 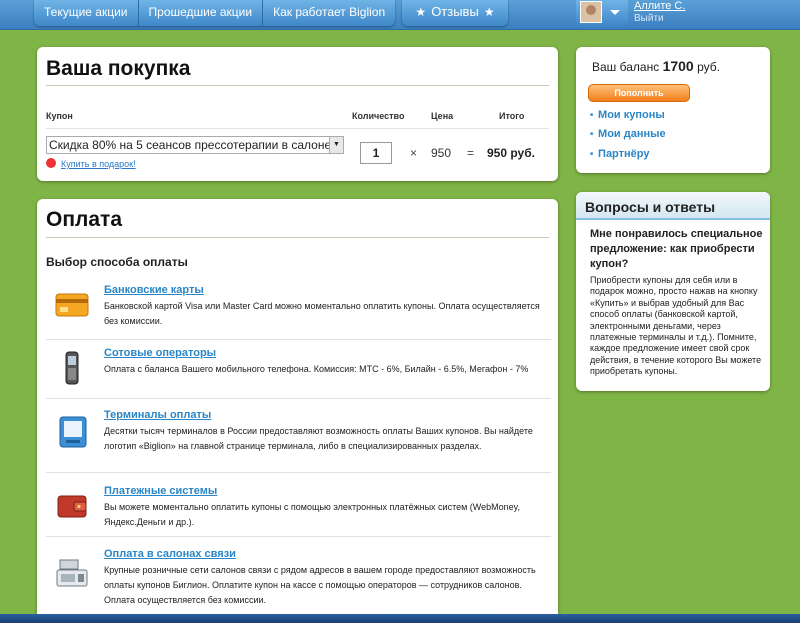 I want to click on buy-as-gift-link: Купить в подарок!, so click(x=91, y=163).